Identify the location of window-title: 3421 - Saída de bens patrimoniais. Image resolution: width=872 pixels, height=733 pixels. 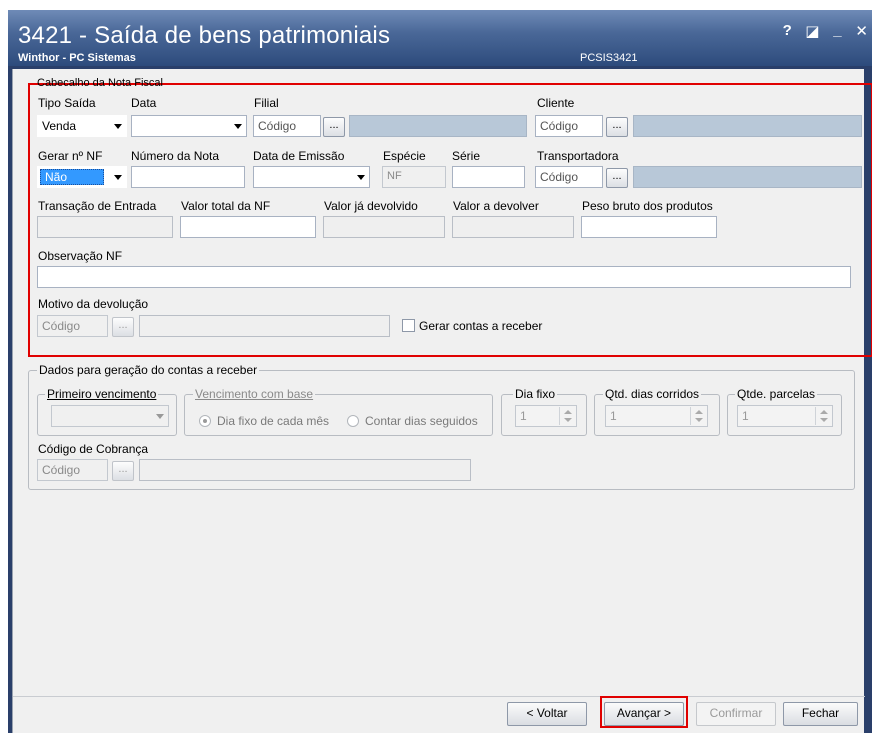
(204, 35).